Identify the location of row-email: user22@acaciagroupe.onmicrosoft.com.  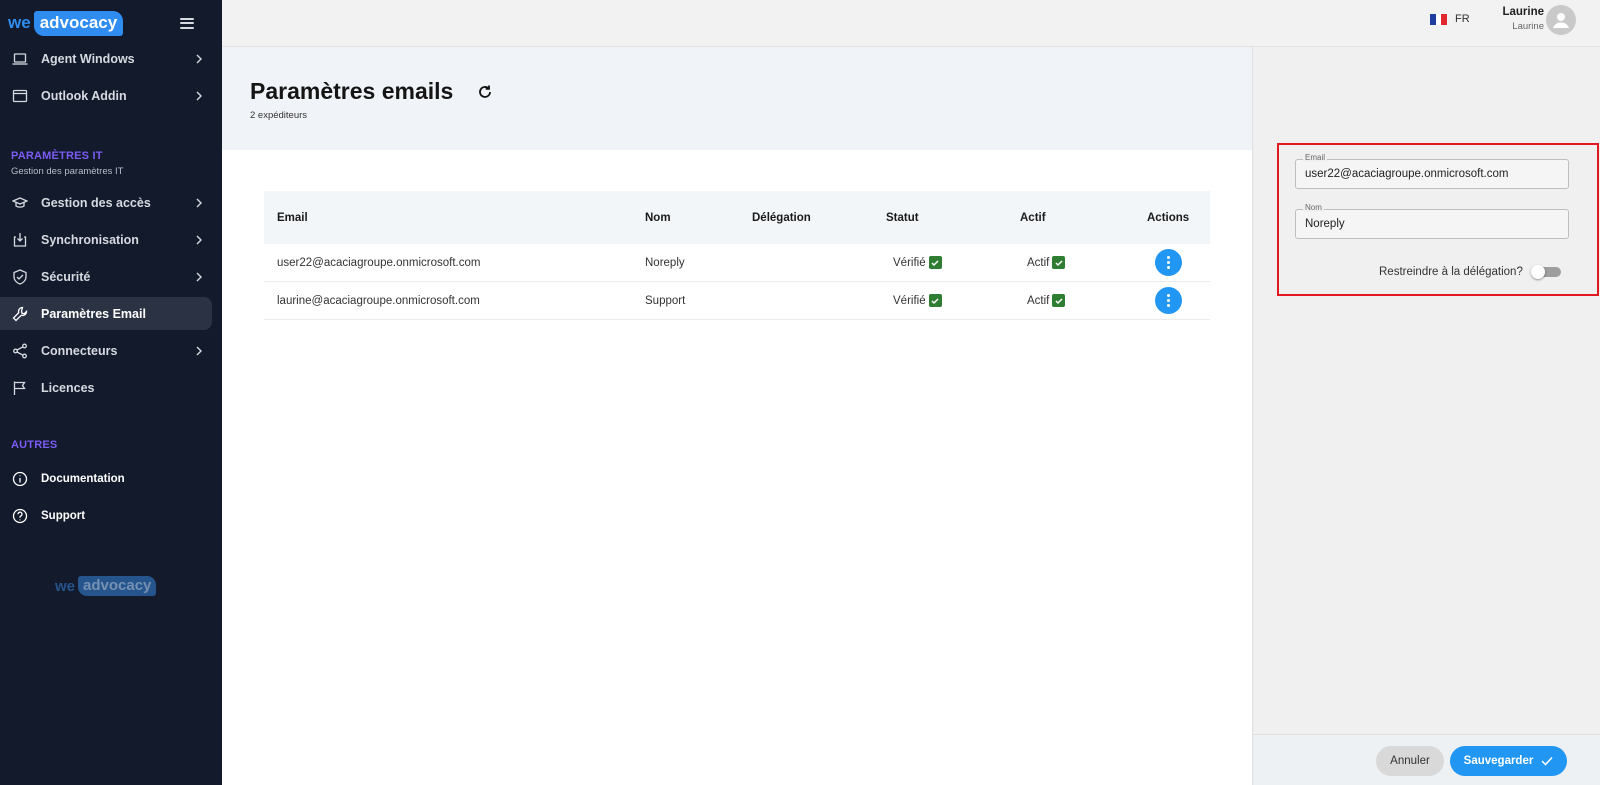
(379, 262).